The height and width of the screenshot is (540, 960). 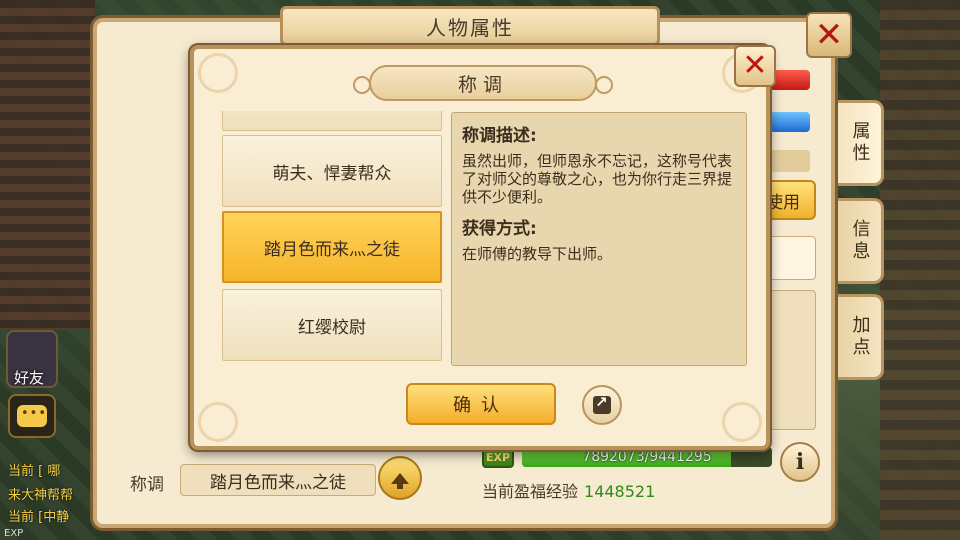 I want to click on mana-bar, so click(x=790, y=122).